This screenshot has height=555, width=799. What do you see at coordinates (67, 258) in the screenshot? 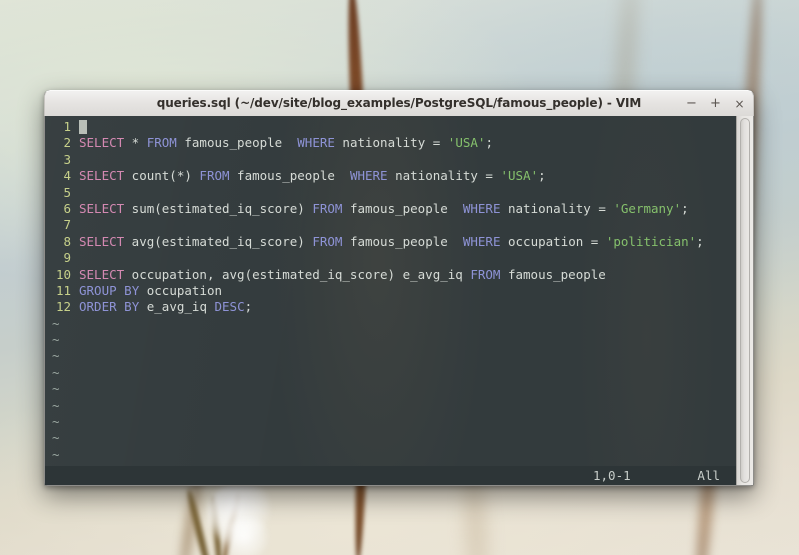
I see `line-number: 9` at bounding box center [67, 258].